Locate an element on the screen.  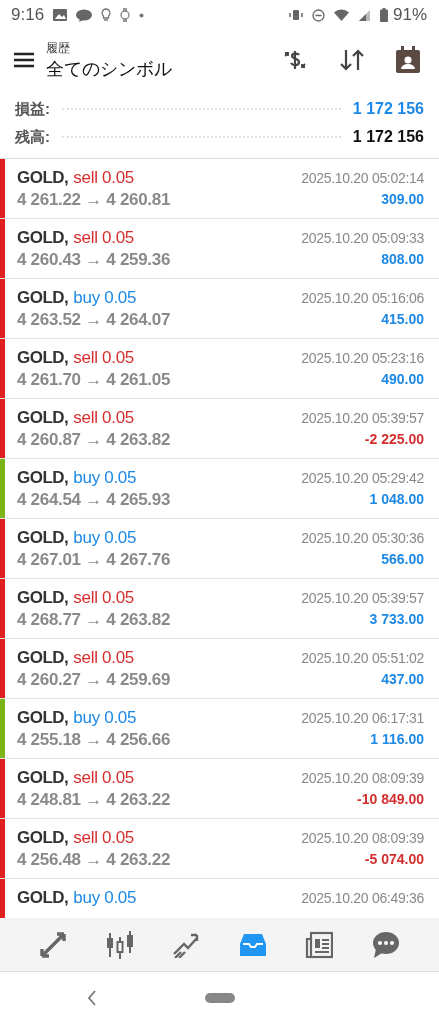
watch-icon is located at coordinates (125, 15).